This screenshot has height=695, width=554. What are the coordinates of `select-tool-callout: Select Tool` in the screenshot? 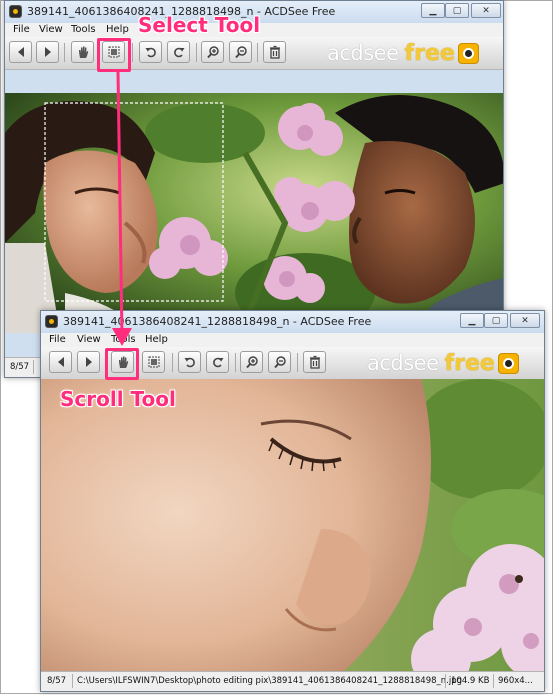 It's located at (199, 25).